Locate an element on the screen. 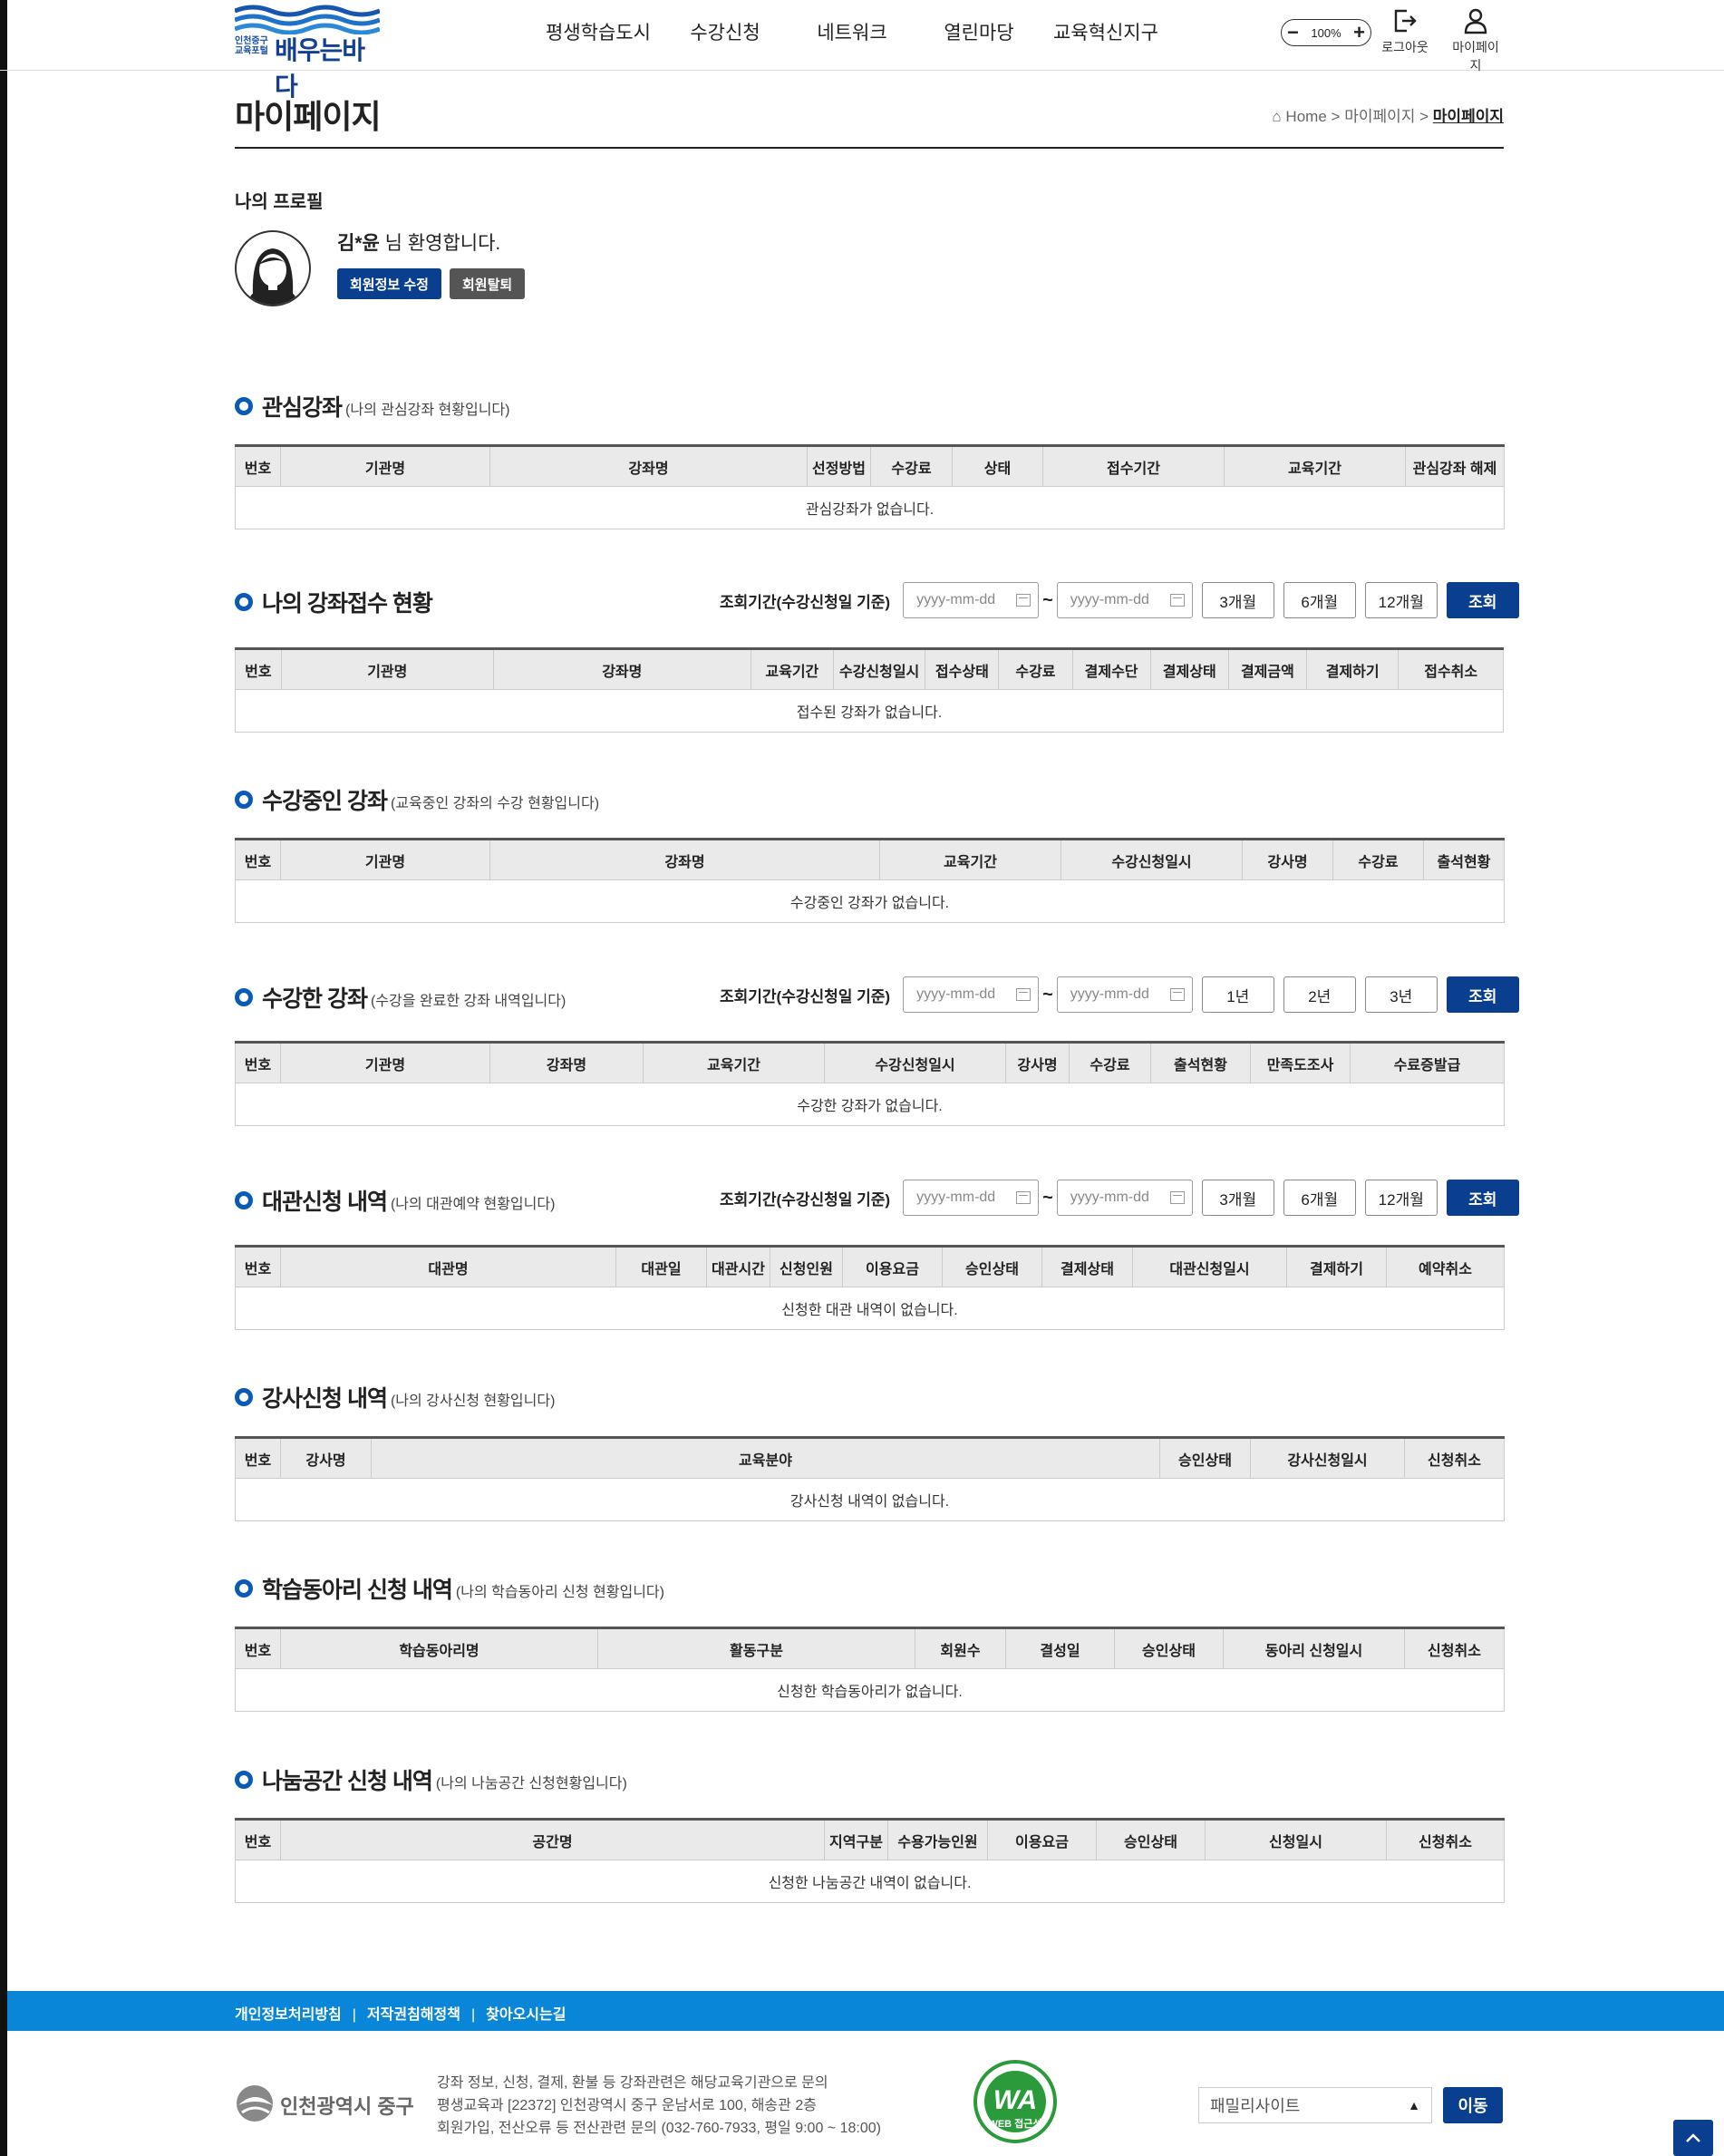 The image size is (1724, 2156). section-title-club: 학습동아리 신청 내역 (나의 학습동아리 신청 현황입니다) is located at coordinates (450, 1588).